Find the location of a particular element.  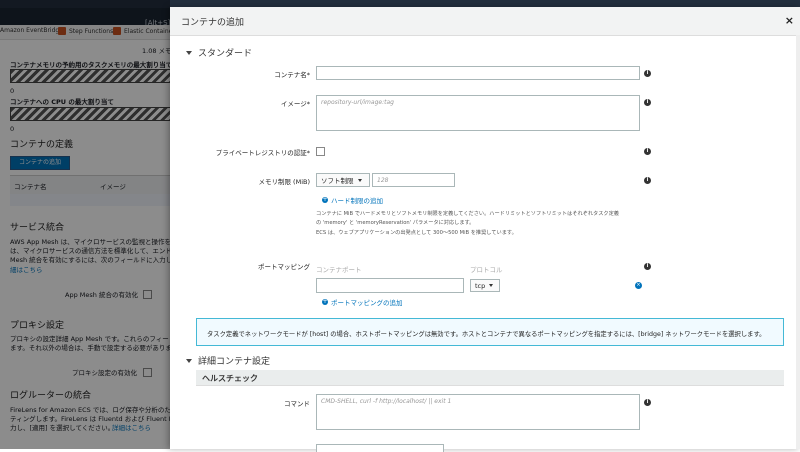

next-field-input is located at coordinates (380, 448).